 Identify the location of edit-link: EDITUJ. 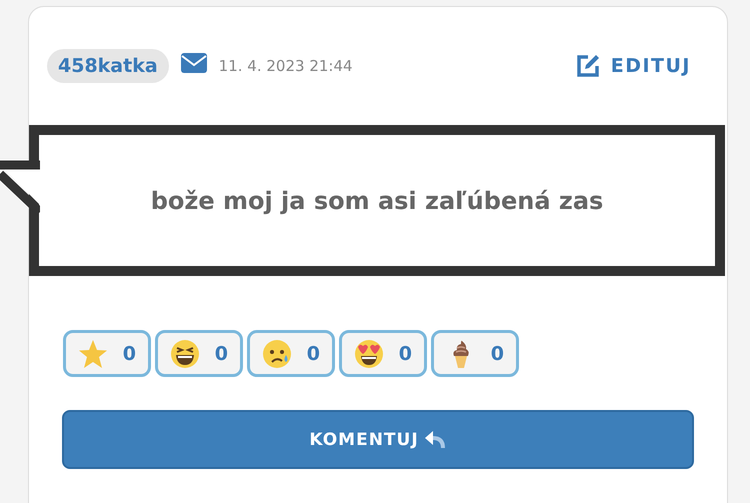
(632, 66).